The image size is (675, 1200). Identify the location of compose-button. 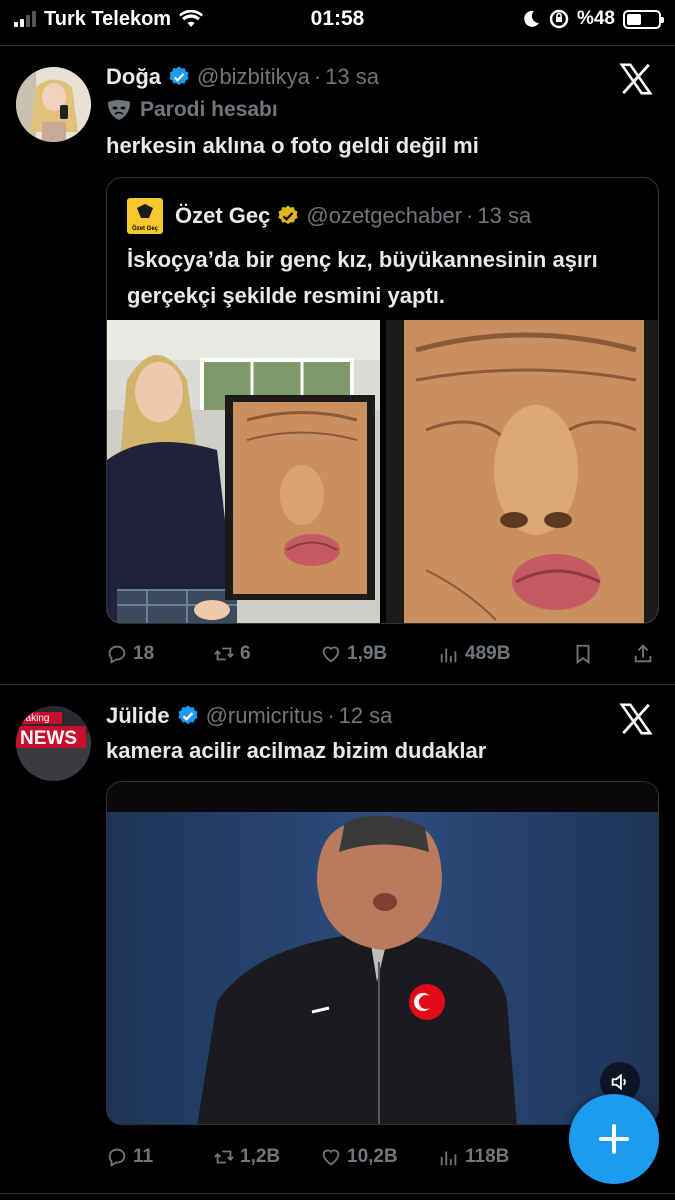
(614, 1139).